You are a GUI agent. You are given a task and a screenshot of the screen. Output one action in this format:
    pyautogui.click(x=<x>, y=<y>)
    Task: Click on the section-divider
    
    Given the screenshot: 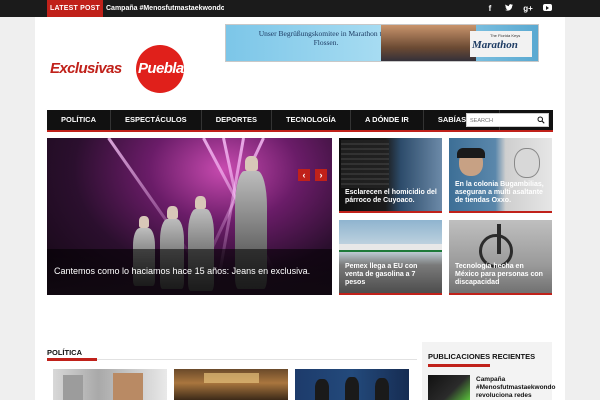 What is the action you would take?
    pyautogui.click(x=232, y=359)
    